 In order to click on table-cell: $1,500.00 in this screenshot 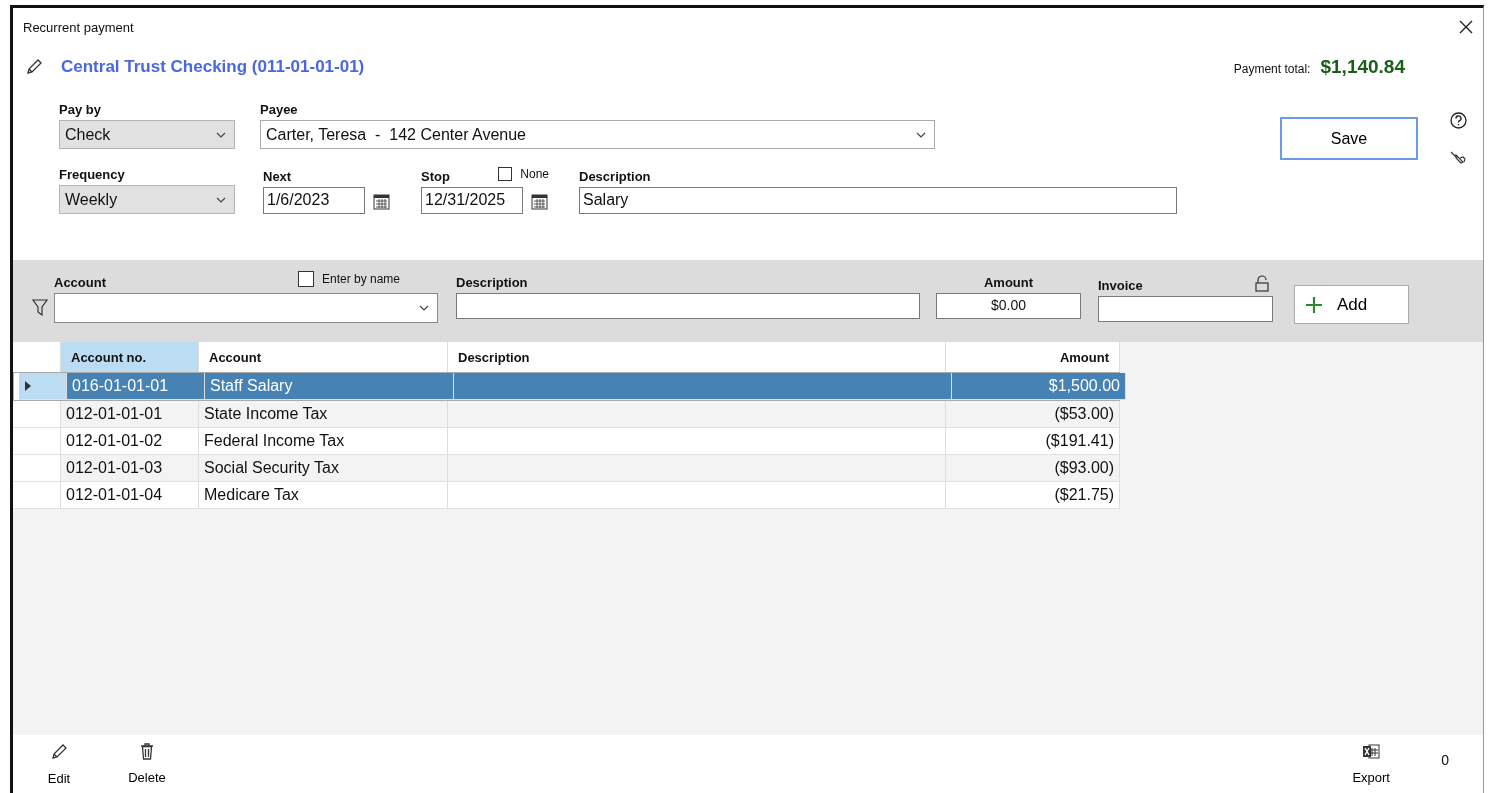, I will do `click(1039, 386)`.